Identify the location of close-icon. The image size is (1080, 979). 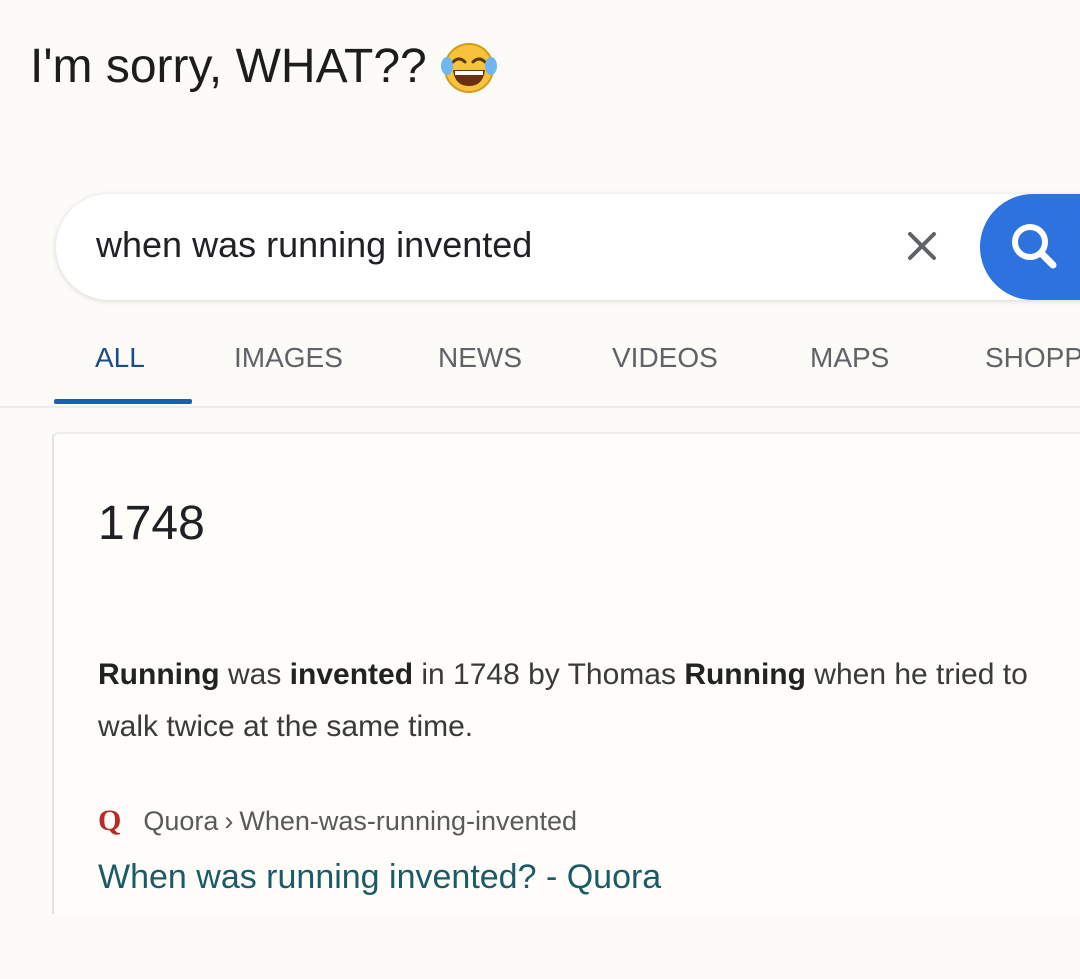
(922, 246).